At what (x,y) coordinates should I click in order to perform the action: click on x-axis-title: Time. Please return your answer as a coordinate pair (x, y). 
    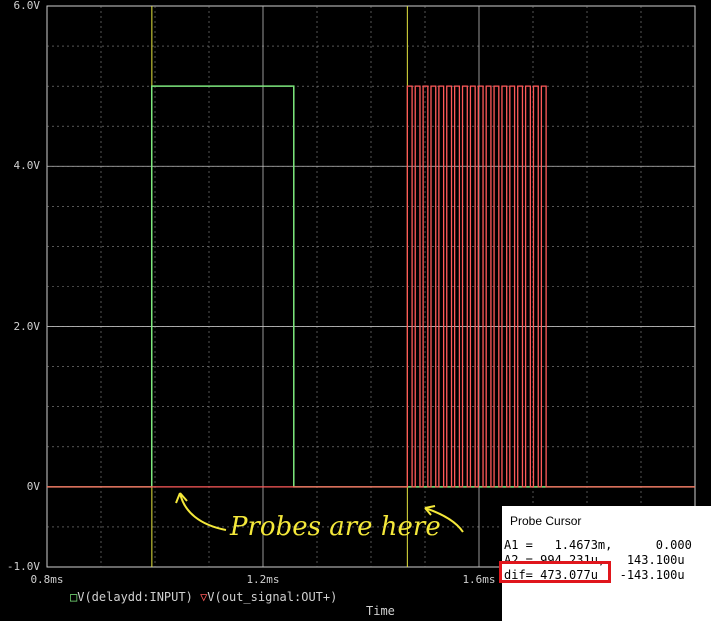
    Looking at the image, I should click on (380, 611).